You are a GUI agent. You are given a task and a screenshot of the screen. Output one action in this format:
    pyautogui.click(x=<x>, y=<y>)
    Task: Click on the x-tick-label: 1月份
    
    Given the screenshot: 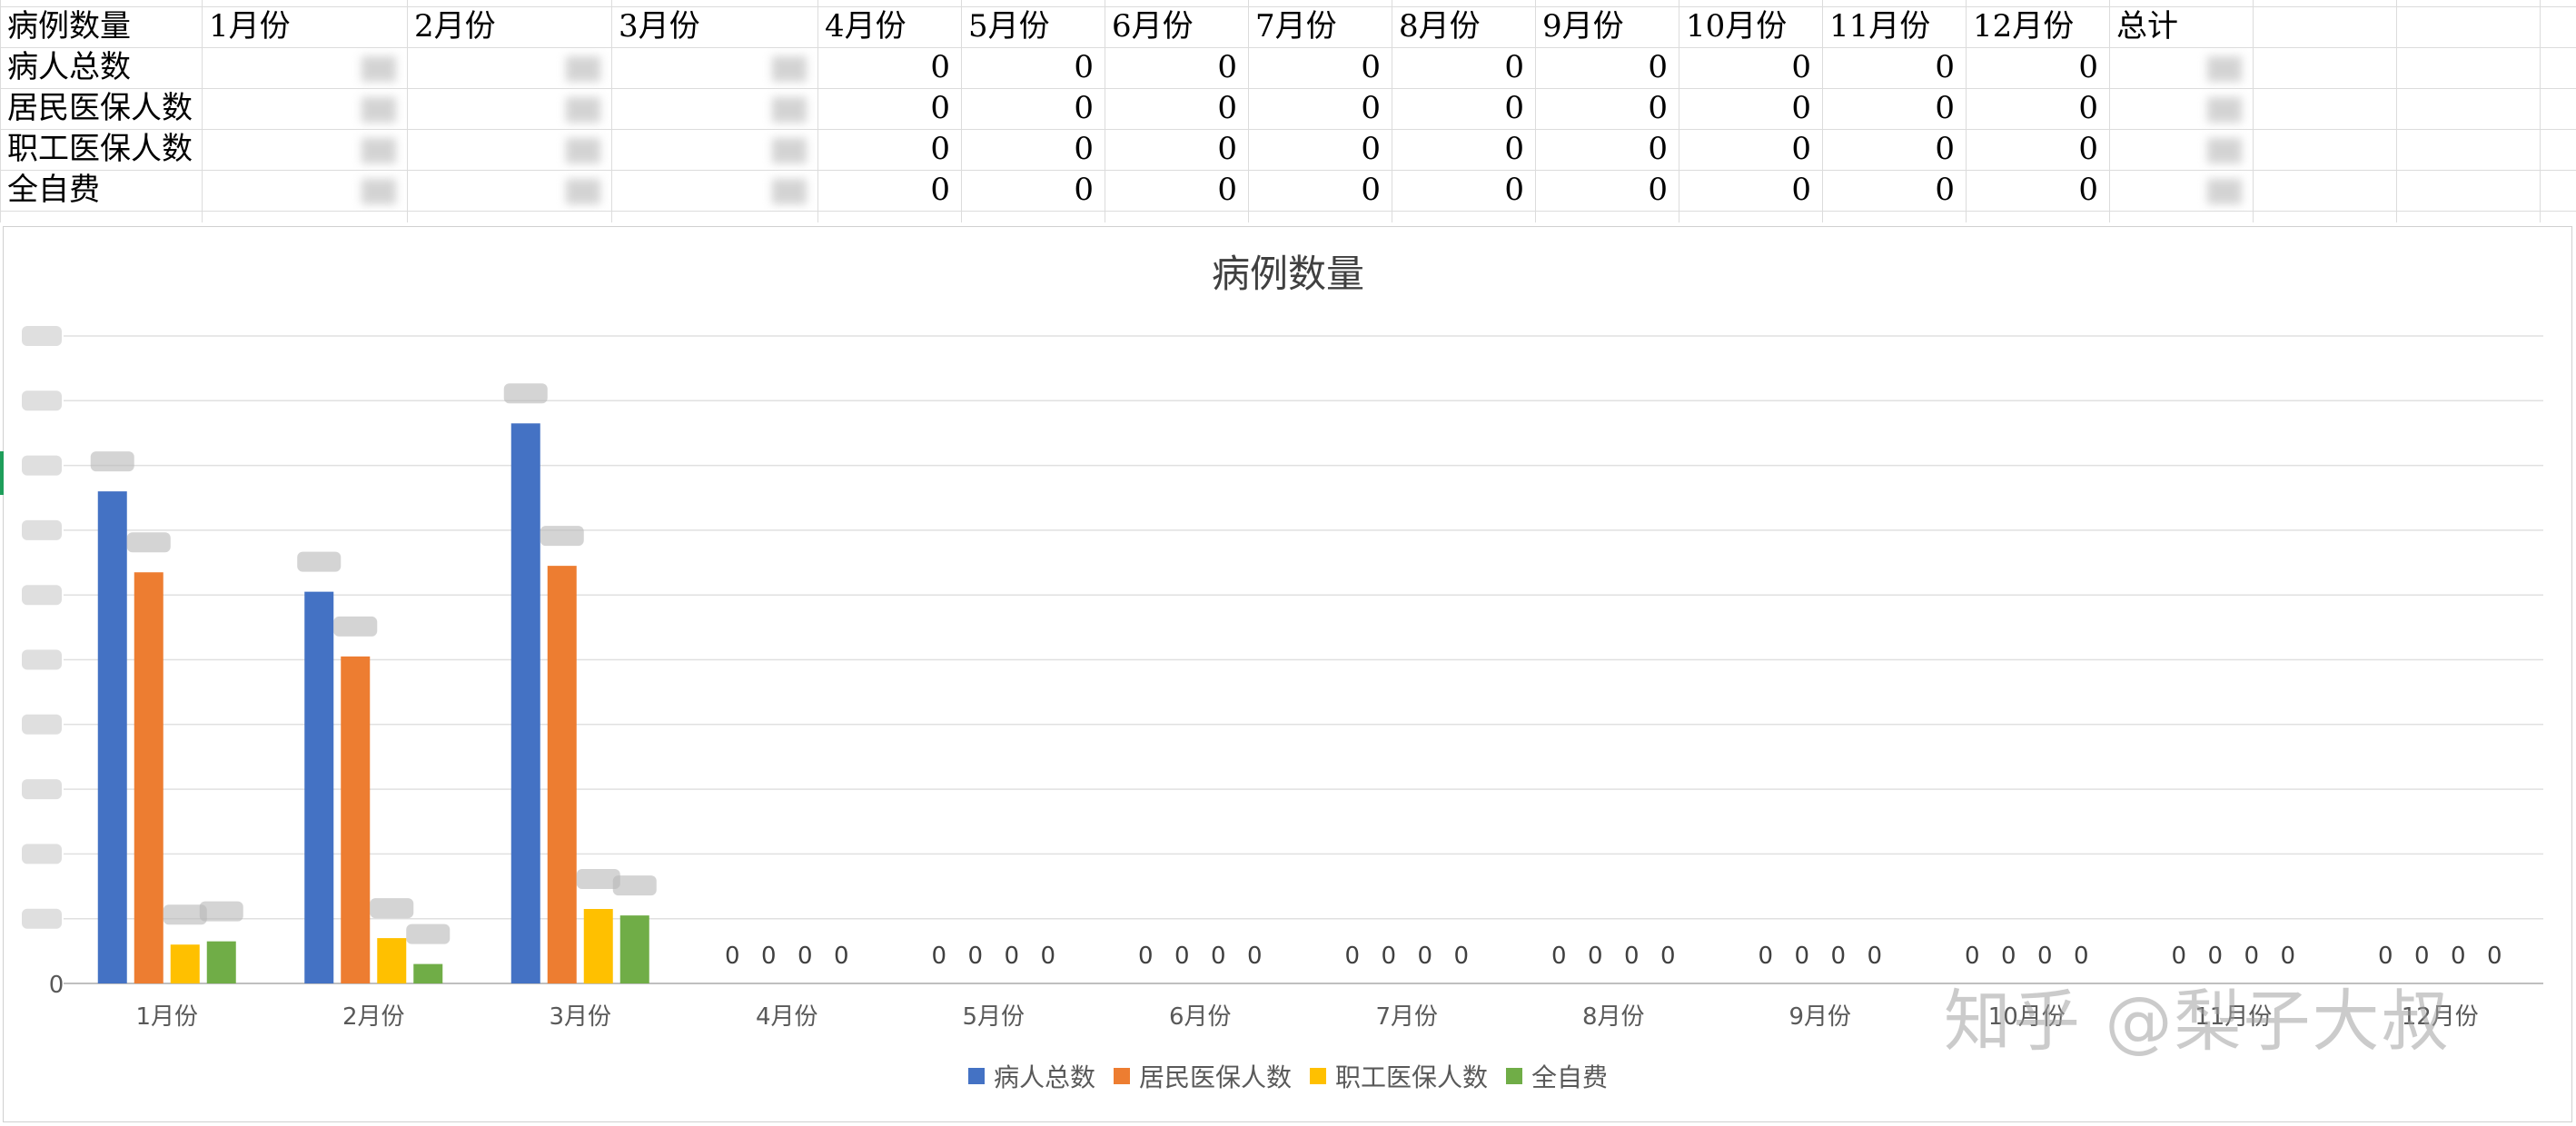 What is the action you would take?
    pyautogui.click(x=166, y=1017)
    